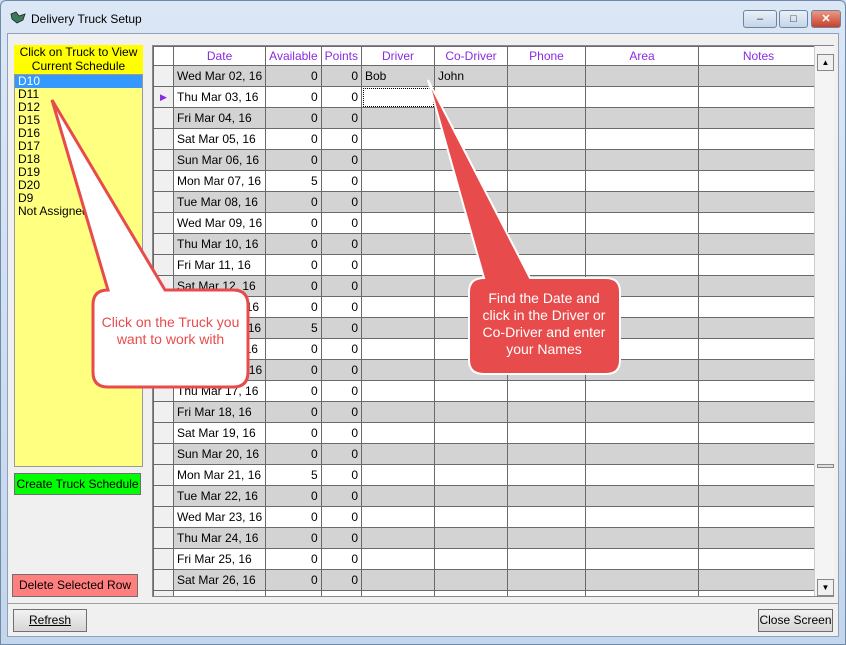 This screenshot has width=846, height=645. I want to click on maximize-button: □, so click(793, 19).